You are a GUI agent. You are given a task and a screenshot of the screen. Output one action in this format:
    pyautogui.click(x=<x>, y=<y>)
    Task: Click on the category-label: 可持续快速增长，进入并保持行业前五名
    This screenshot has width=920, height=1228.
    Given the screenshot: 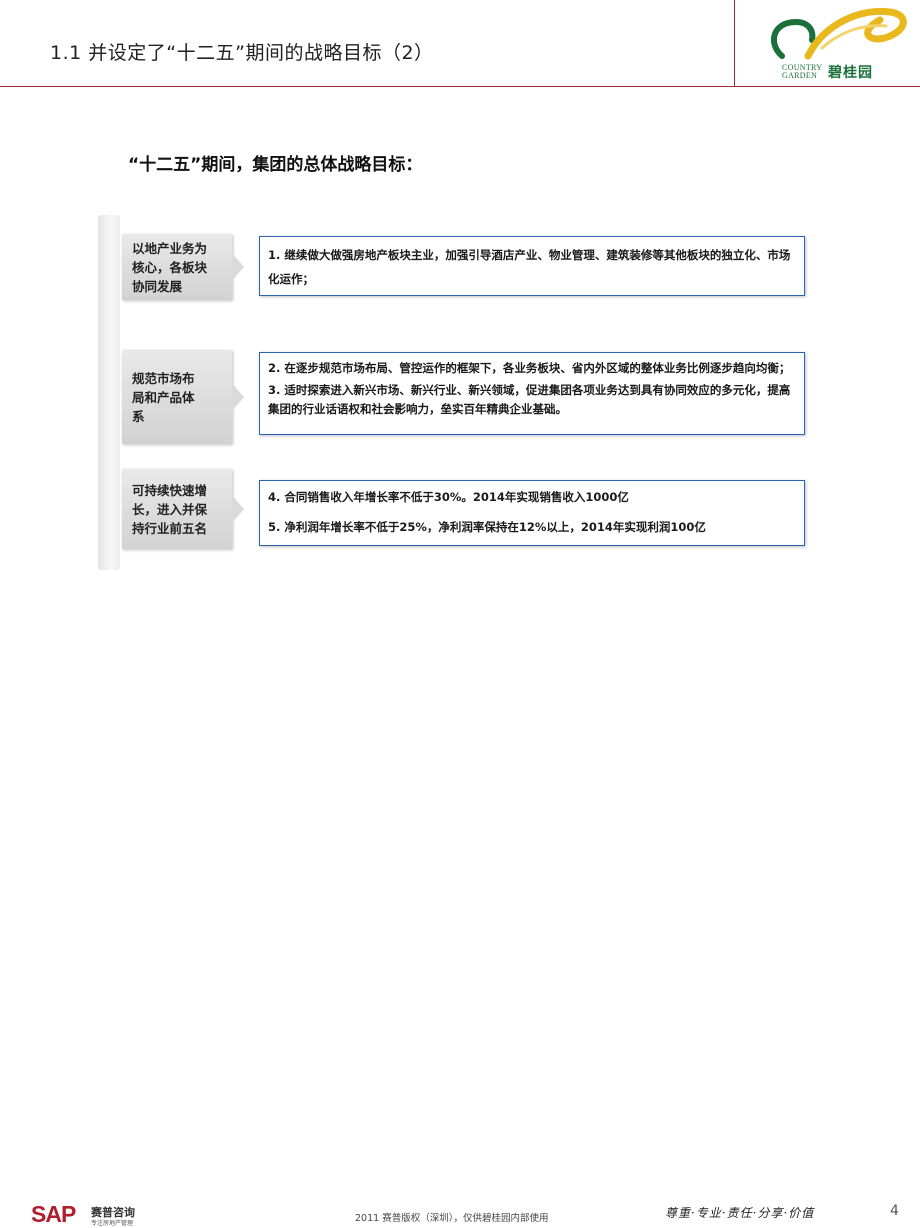 What is the action you would take?
    pyautogui.click(x=183, y=509)
    